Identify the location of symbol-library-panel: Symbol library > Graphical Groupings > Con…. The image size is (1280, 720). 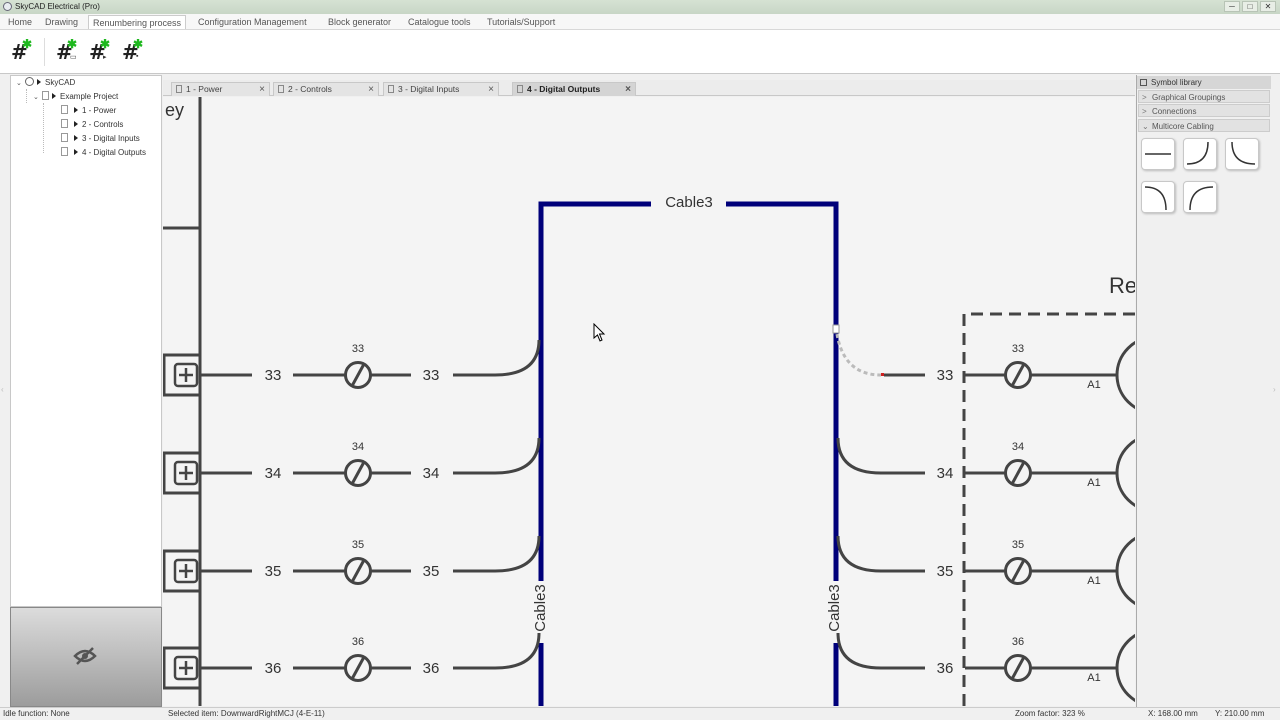
(1204, 391).